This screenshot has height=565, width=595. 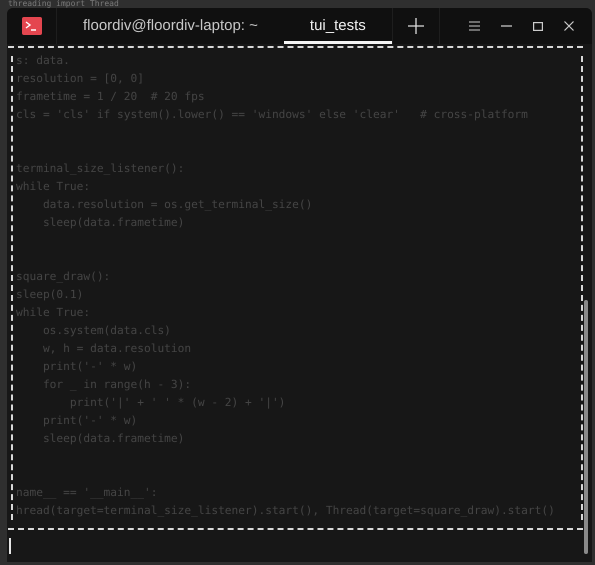 What do you see at coordinates (474, 26) in the screenshot?
I see `menu-icon` at bounding box center [474, 26].